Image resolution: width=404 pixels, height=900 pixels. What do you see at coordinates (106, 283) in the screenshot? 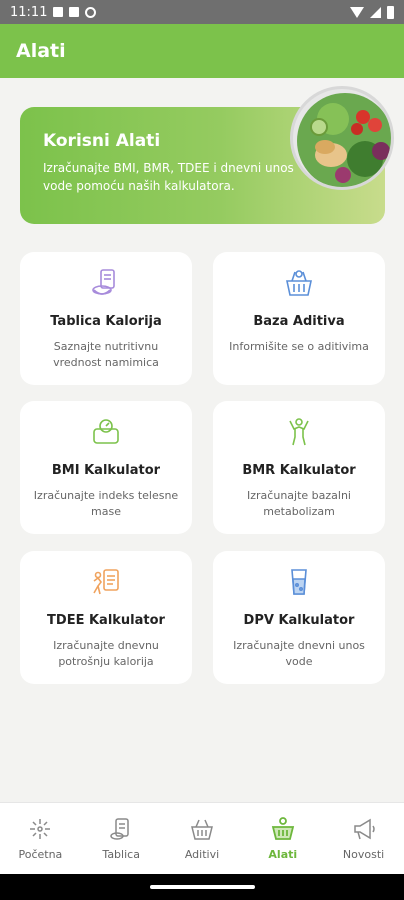
I see `food-scale-icon` at bounding box center [106, 283].